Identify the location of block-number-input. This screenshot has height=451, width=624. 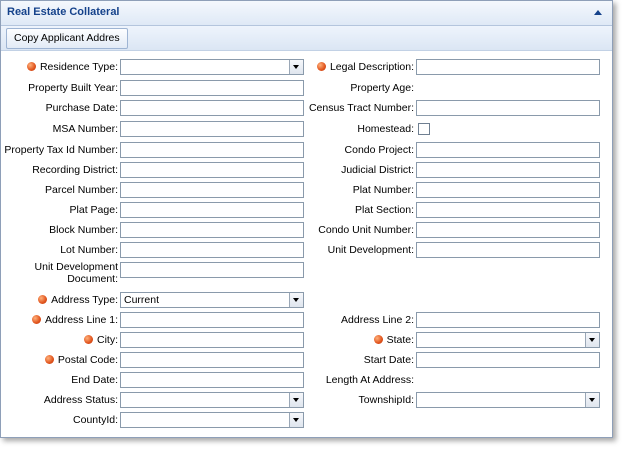
(212, 230).